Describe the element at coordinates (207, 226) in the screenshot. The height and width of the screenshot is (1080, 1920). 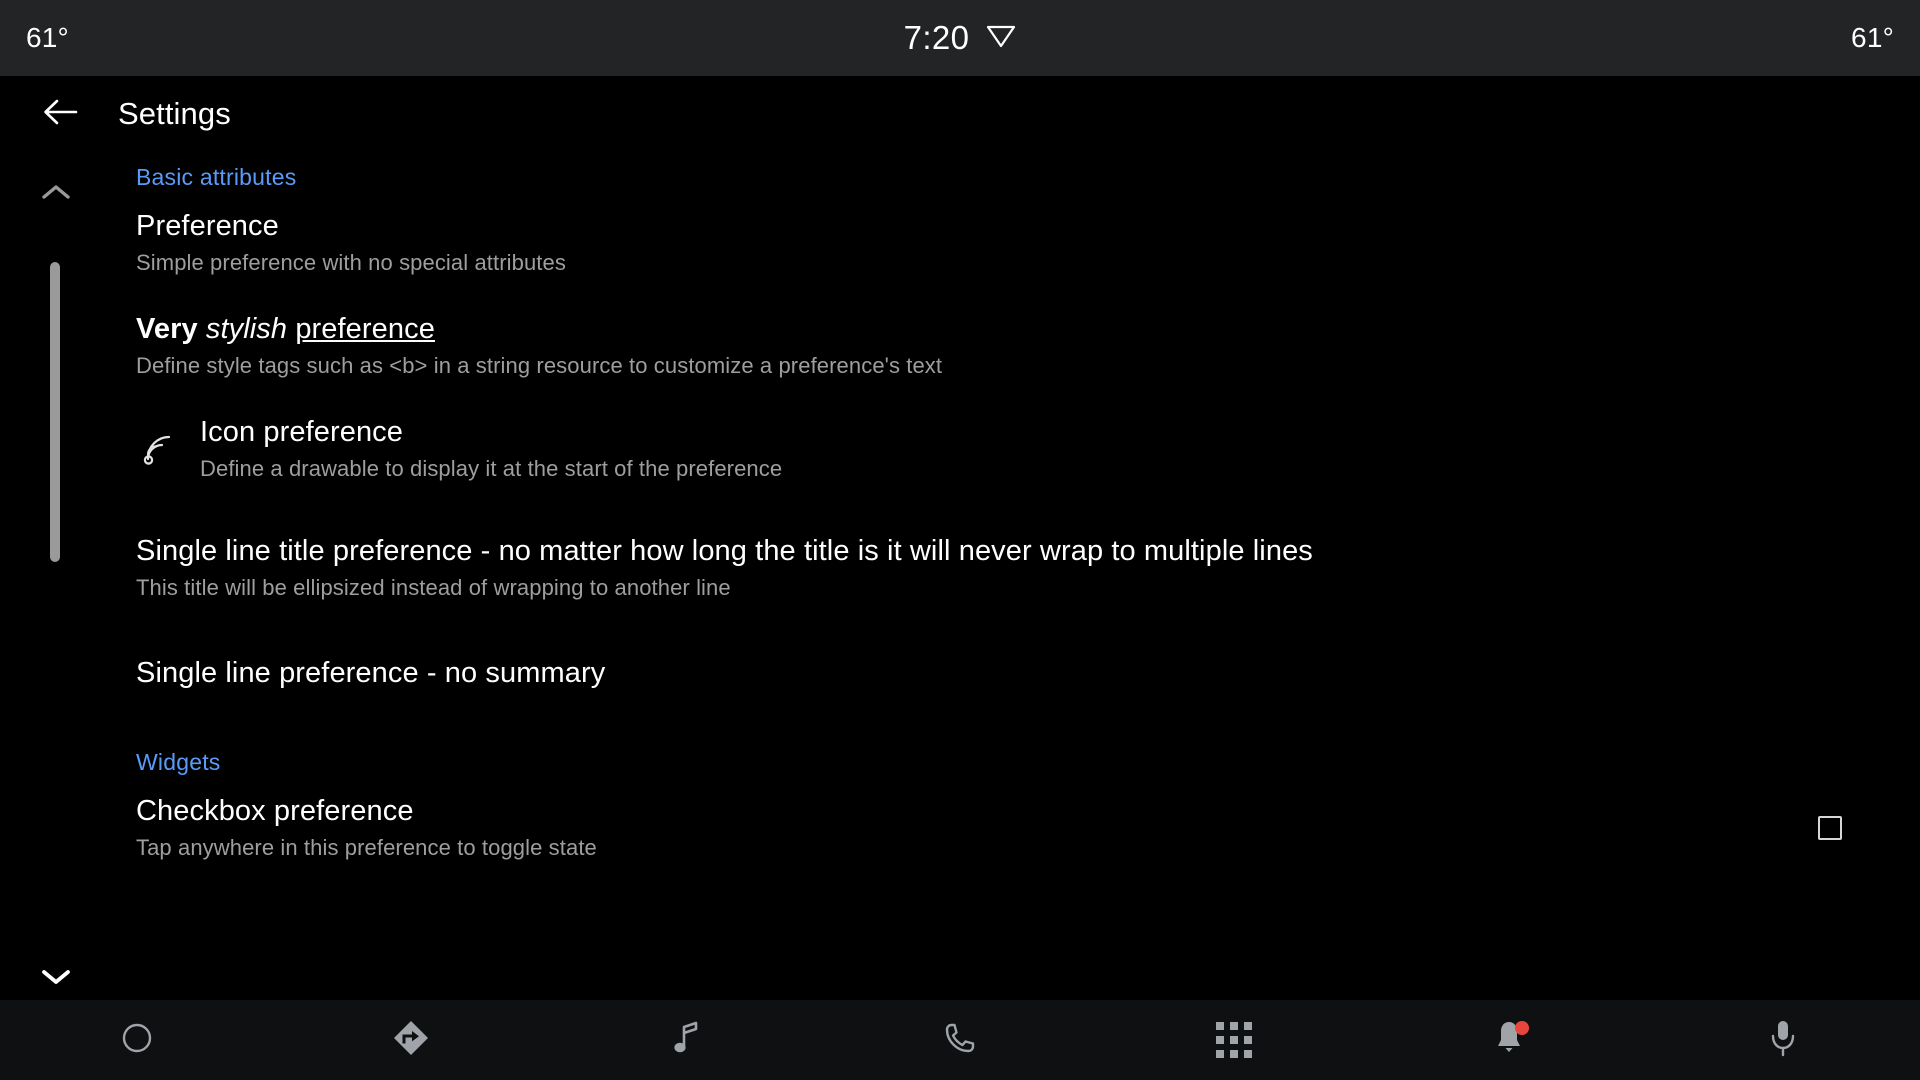
I see `preference-title: Preference` at that location.